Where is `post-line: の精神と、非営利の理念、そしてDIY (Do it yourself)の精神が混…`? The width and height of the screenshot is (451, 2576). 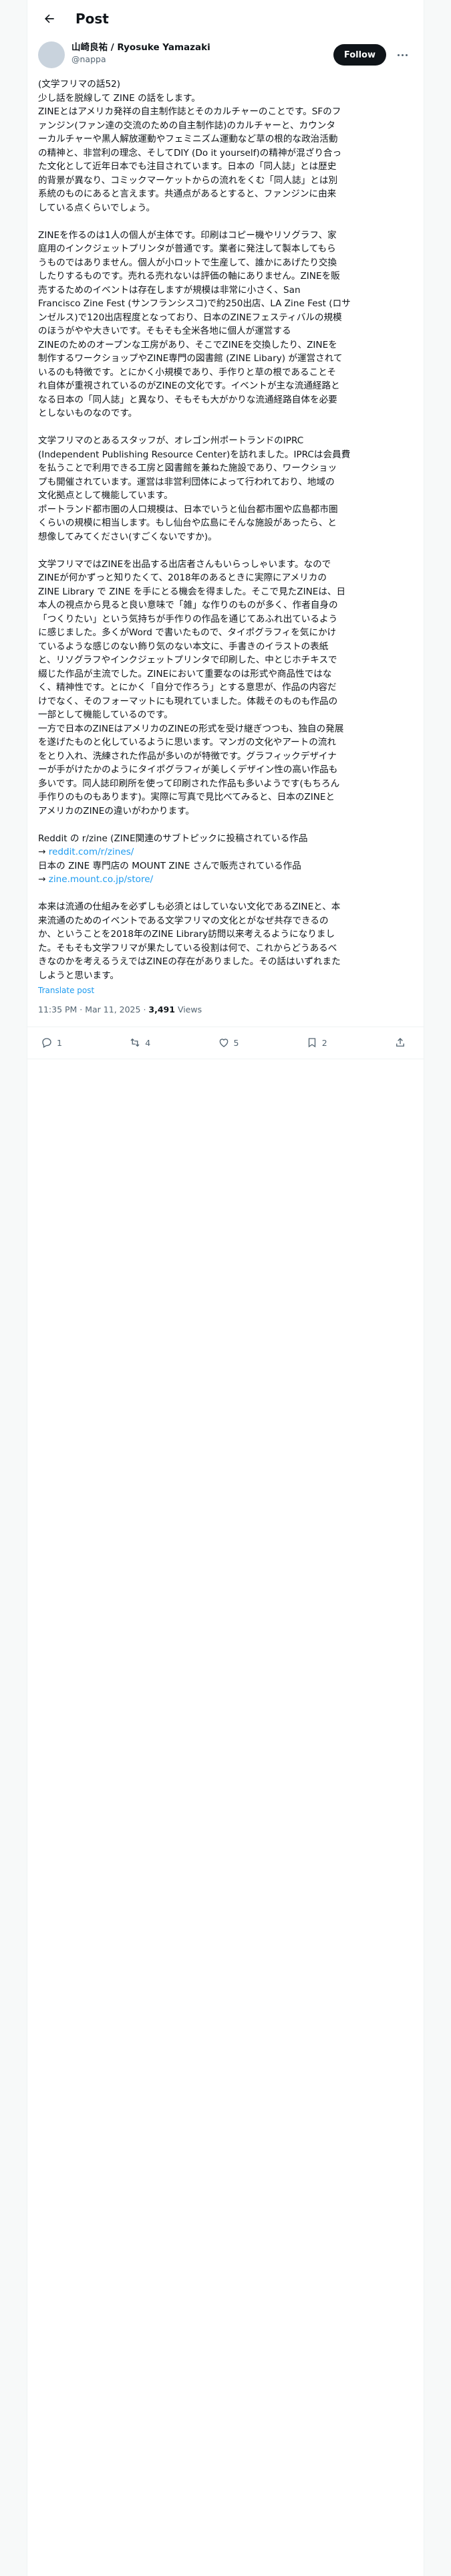 post-line: の精神と、非営利の理念、そしてDIY (Do it yourself)の精神が混… is located at coordinates (190, 153).